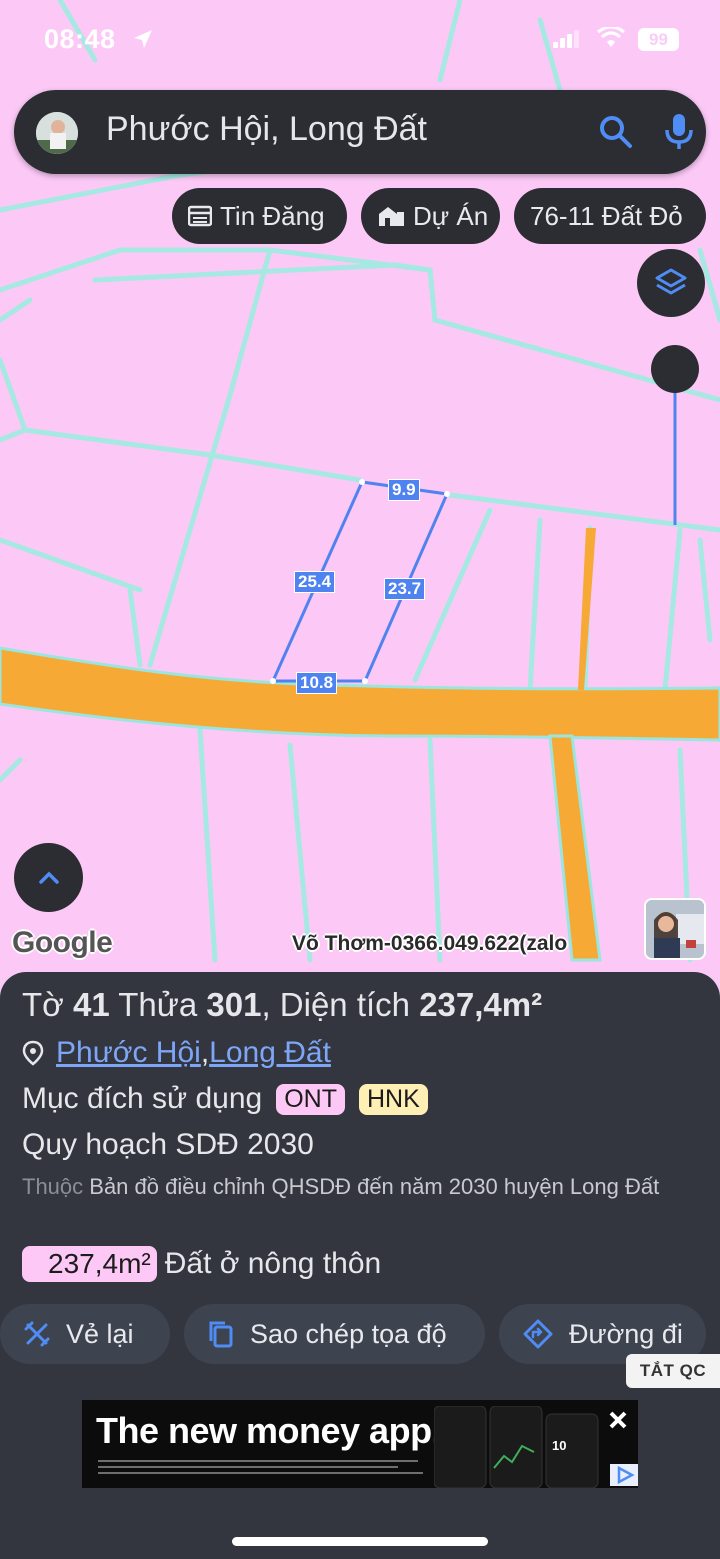 This screenshot has width=720, height=1559. Describe the element at coordinates (624, 1475) in the screenshot. I see `adchoices-icon` at that location.